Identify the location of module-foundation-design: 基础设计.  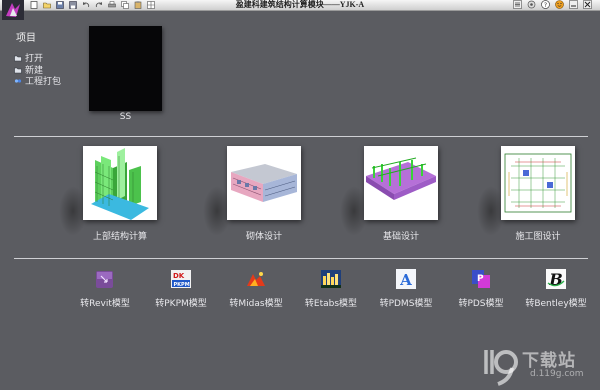
(398, 194).